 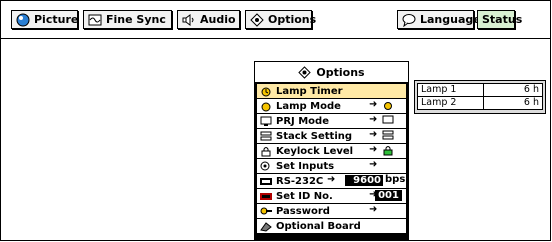 What do you see at coordinates (315, 151) in the screenshot?
I see `menu-item-label: Keylock Level` at bounding box center [315, 151].